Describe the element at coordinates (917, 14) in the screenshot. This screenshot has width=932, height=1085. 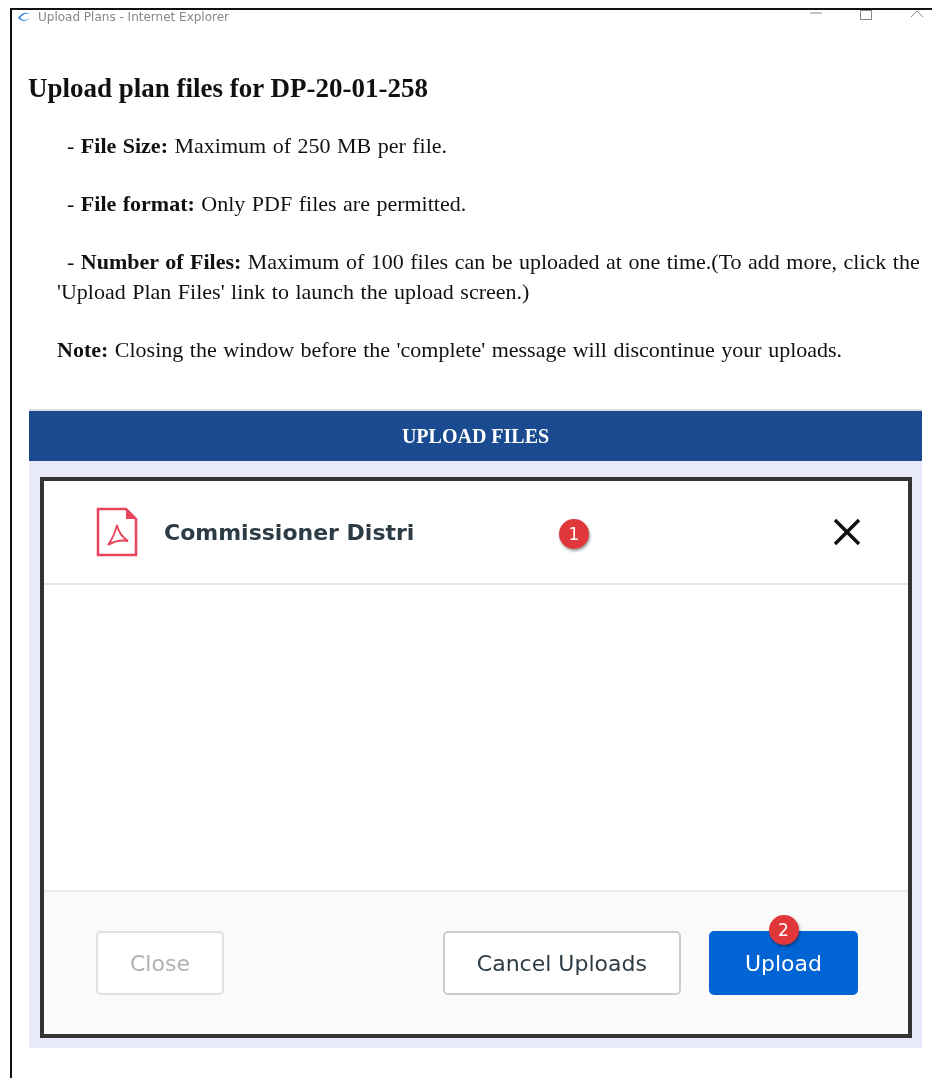
I see `chevron-up-icon` at that location.